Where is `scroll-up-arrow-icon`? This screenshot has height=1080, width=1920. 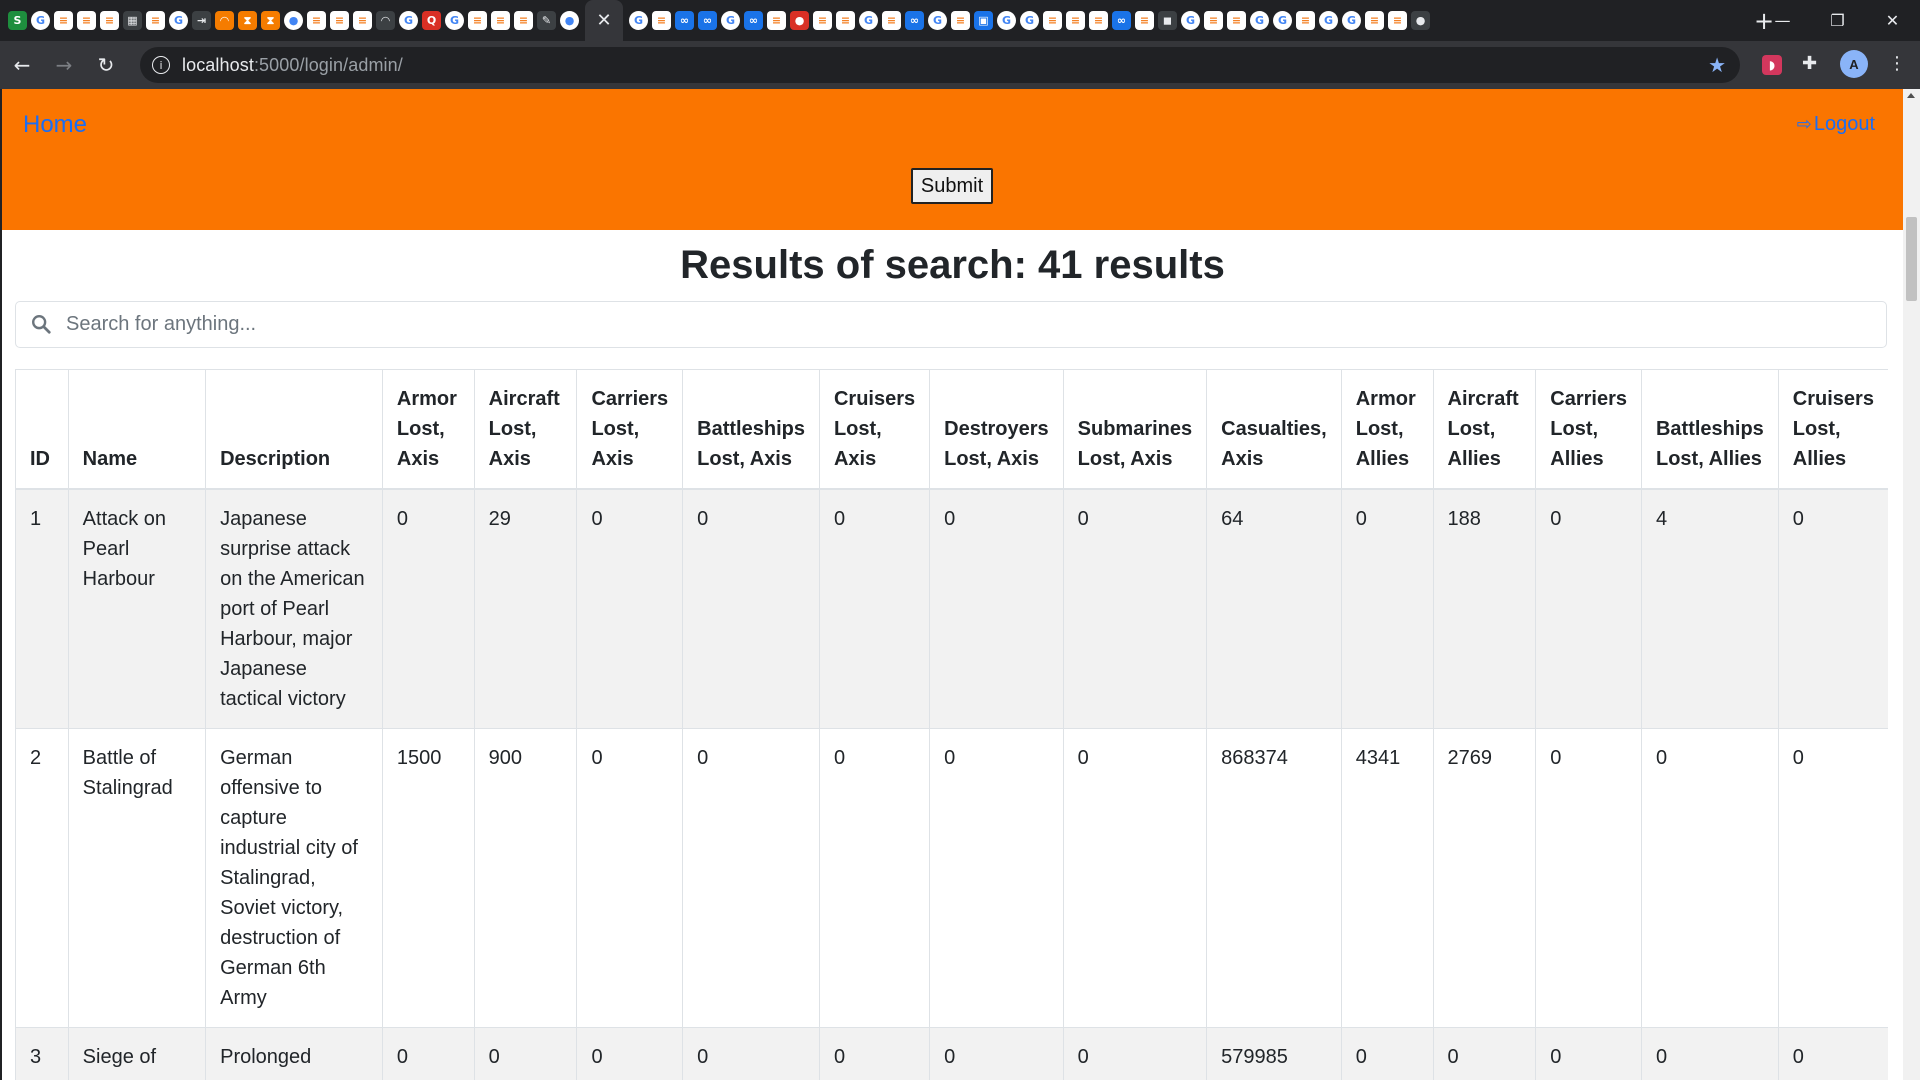 scroll-up-arrow-icon is located at coordinates (1911, 95).